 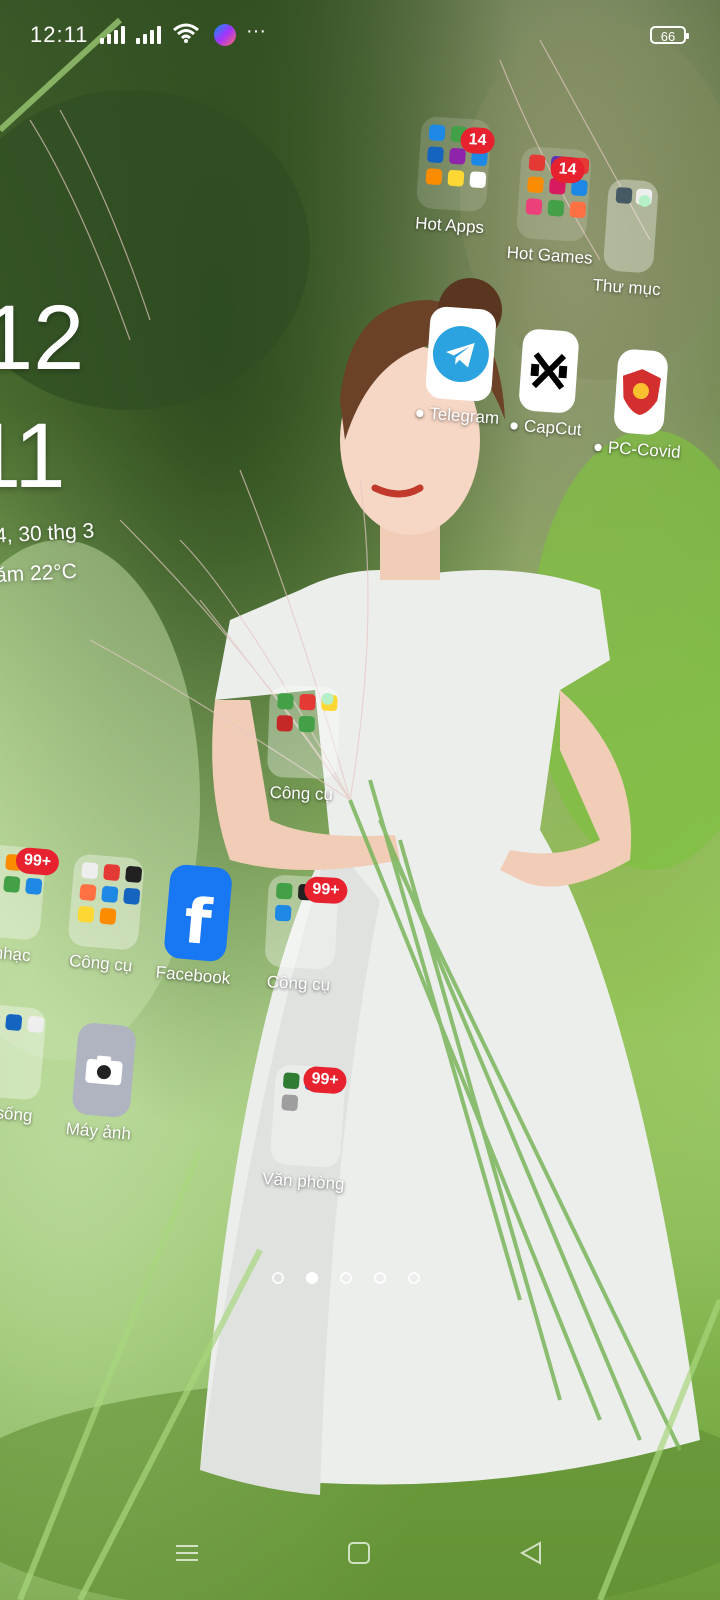 I want to click on wifi-icon, so click(x=186, y=33).